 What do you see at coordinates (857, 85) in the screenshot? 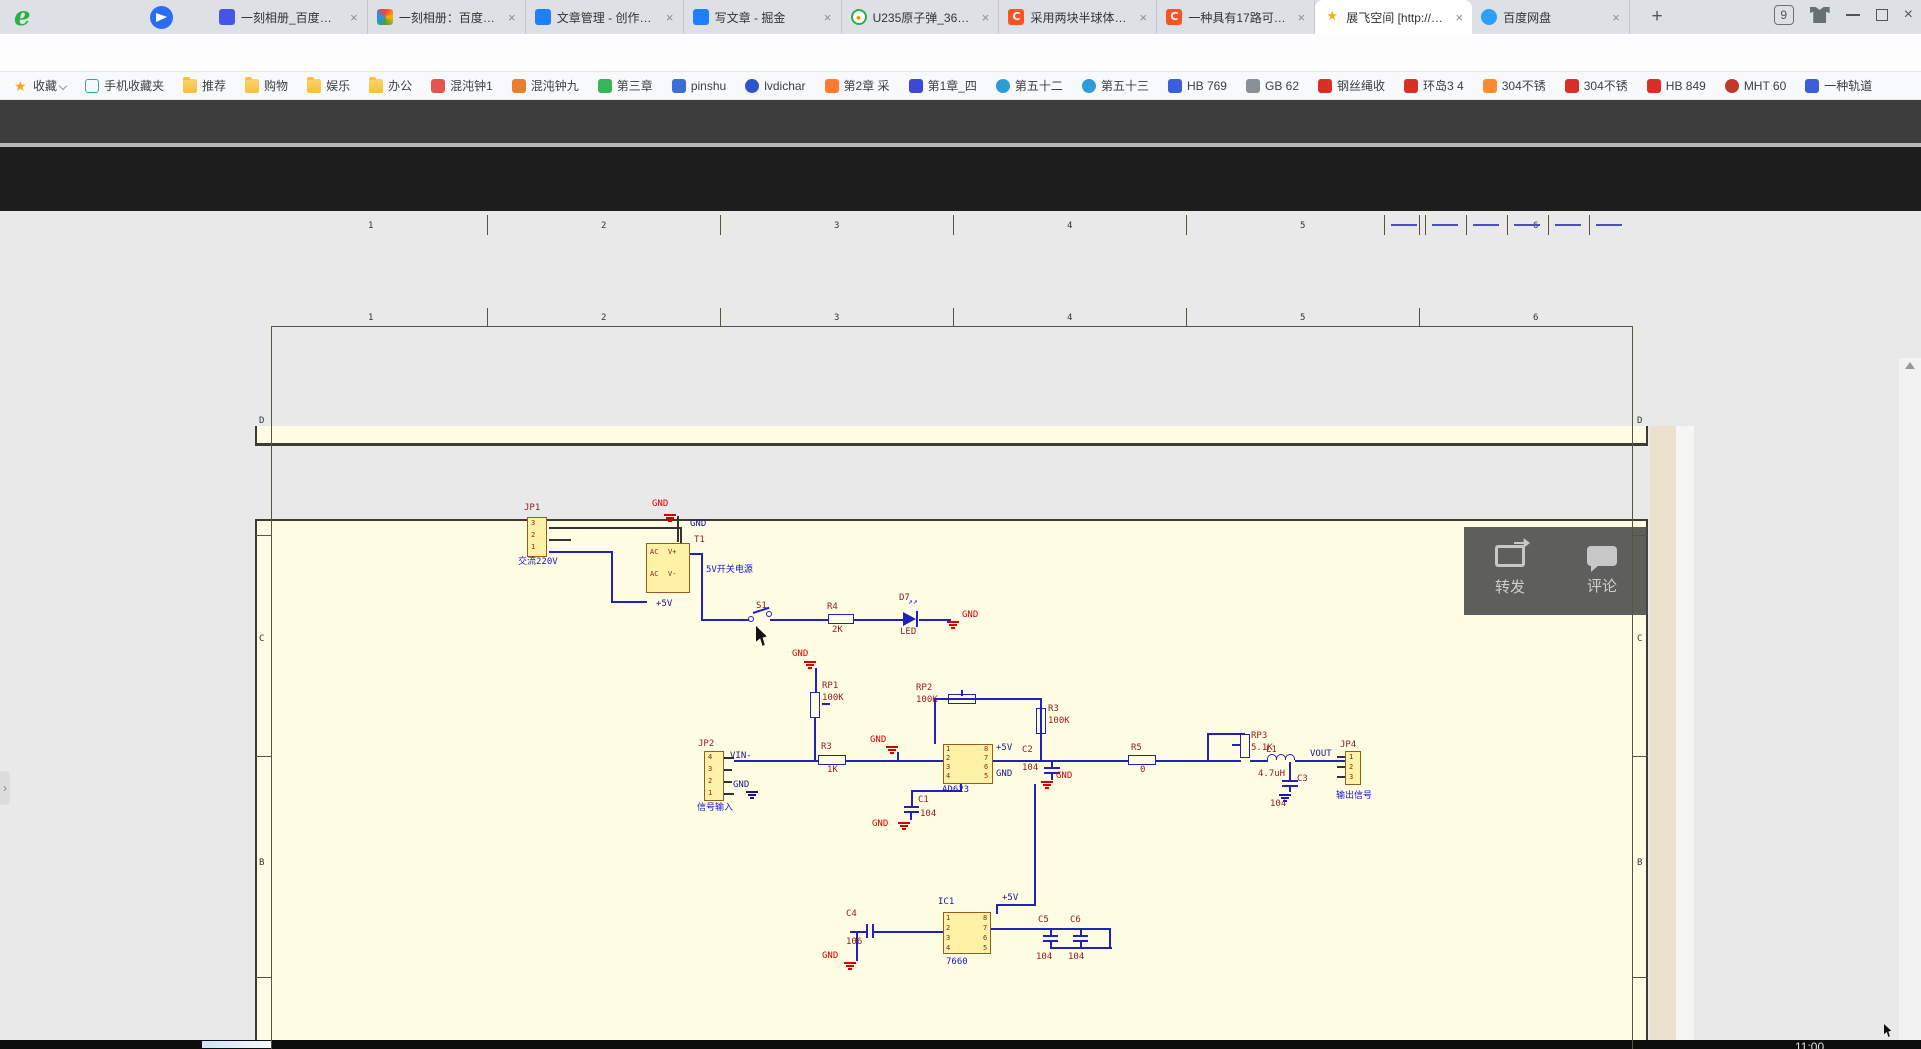
I see `bookmark-item: 第2章 采` at bounding box center [857, 85].